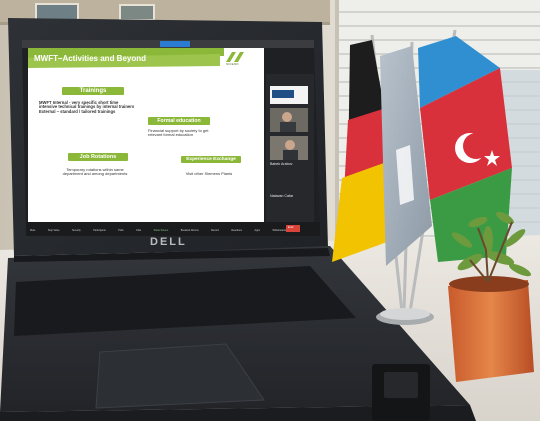 The height and width of the screenshot is (421, 540). Describe the element at coordinates (76, 232) in the screenshot. I see `toolbar-security: Security` at that location.